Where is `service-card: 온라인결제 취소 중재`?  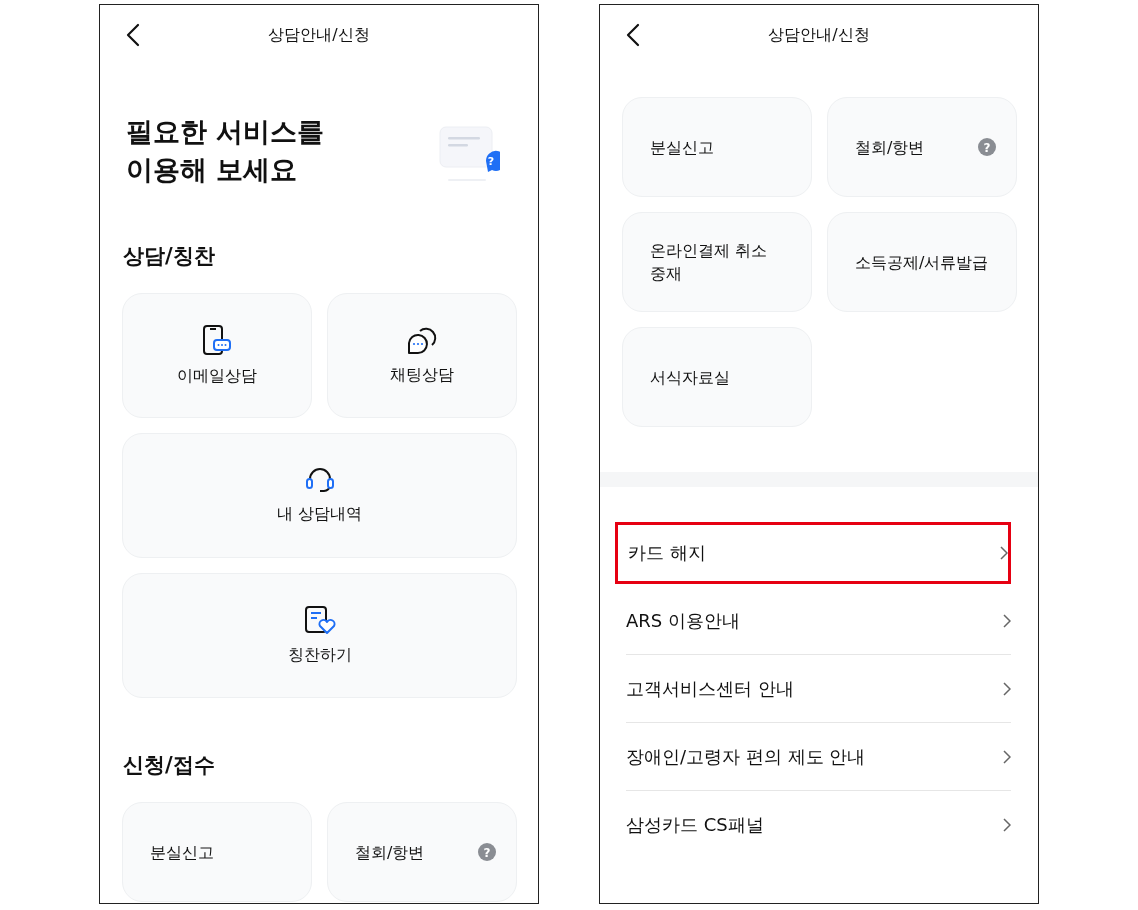 service-card: 온라인결제 취소 중재 is located at coordinates (717, 262).